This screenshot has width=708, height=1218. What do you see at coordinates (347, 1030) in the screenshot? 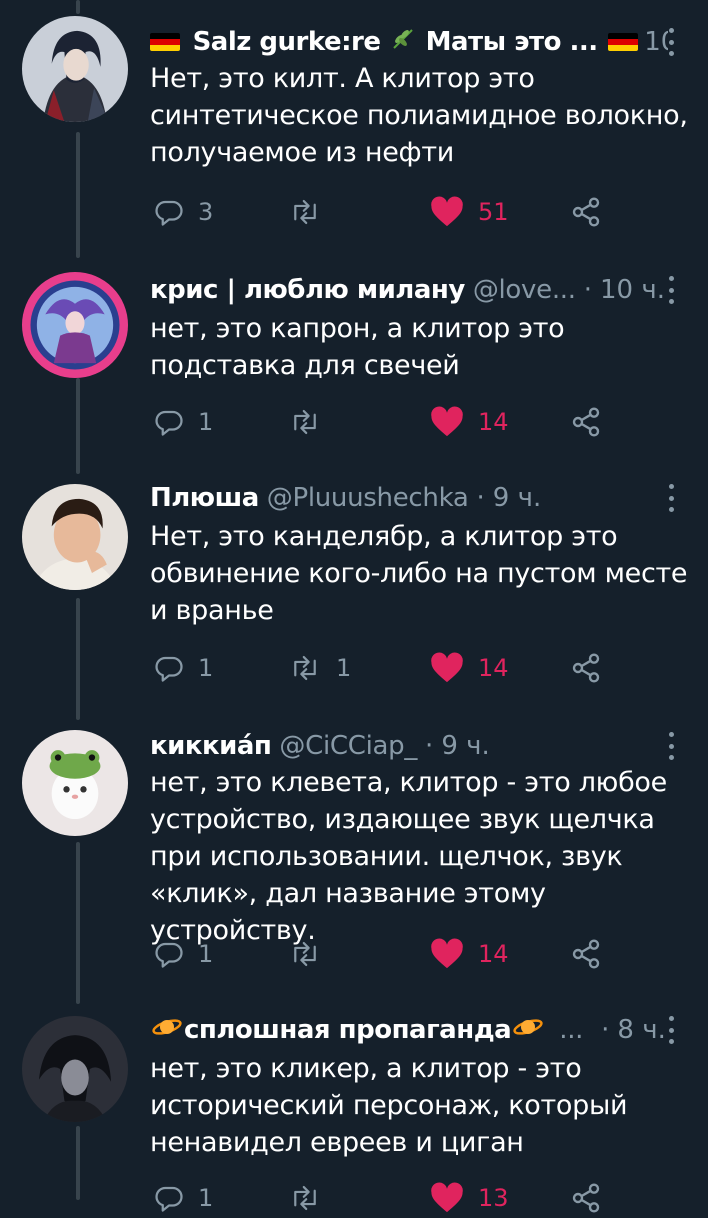
I see `display-name: сплошная пропаганда` at bounding box center [347, 1030].